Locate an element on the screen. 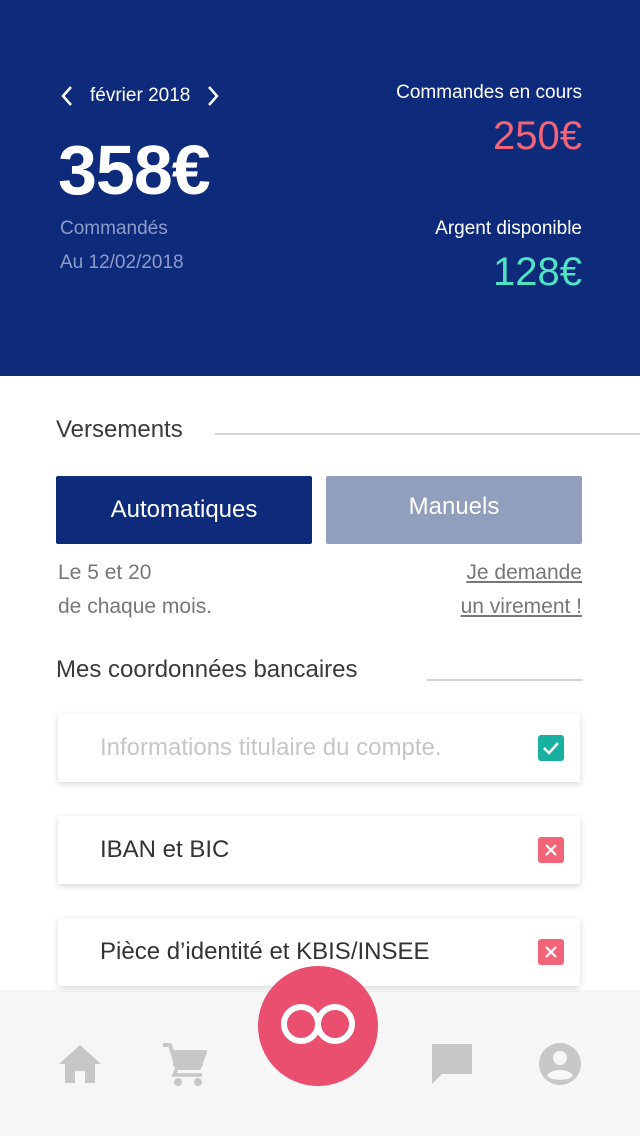  ordered-label: Commandés is located at coordinates (114, 228).